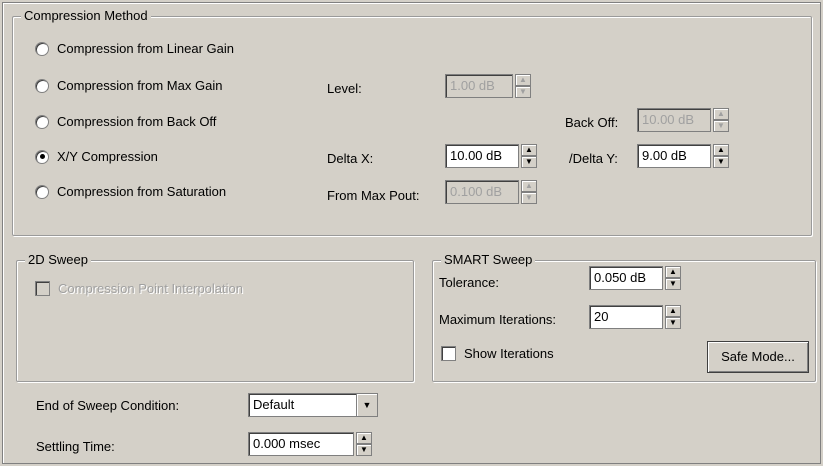 The width and height of the screenshot is (823, 466). What do you see at coordinates (150, 288) in the screenshot?
I see `interpolation-label: Compression Point Interpolation` at bounding box center [150, 288].